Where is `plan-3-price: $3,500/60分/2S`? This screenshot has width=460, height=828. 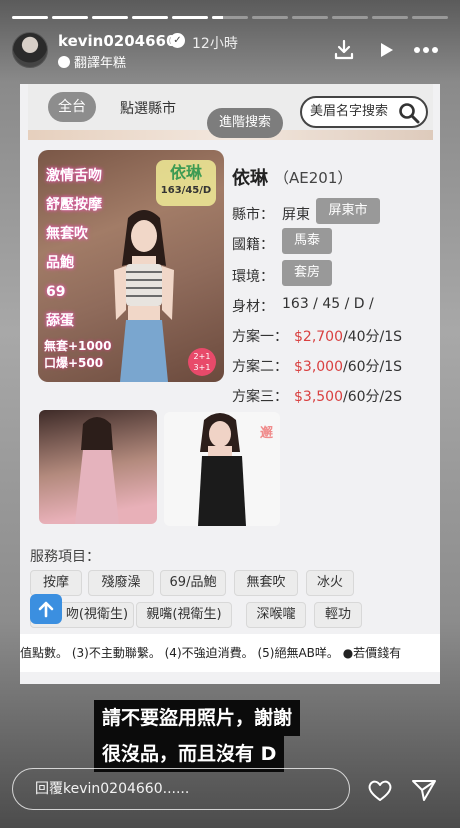
plan-3-price: $3,500/60分/2S is located at coordinates (348, 397).